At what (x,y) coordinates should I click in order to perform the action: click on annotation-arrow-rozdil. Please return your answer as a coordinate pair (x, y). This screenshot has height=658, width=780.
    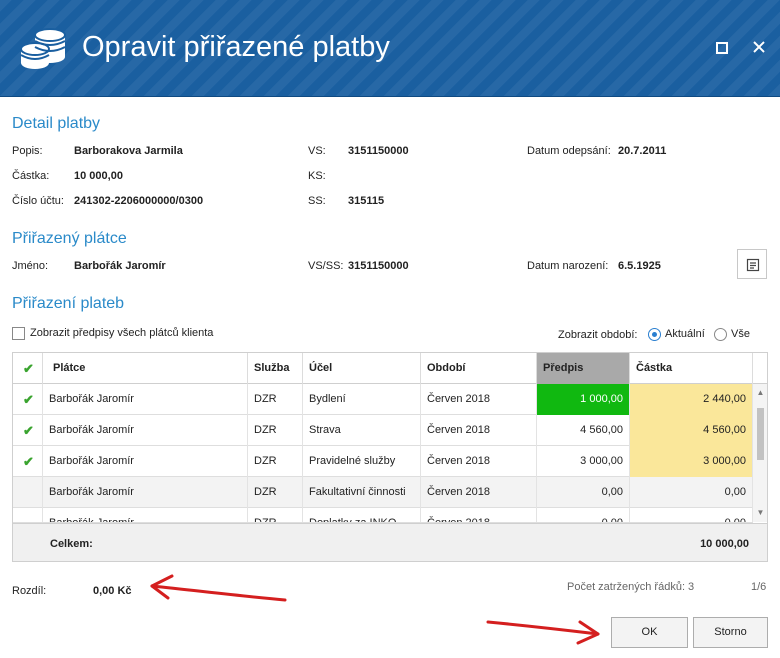
    Looking at the image, I should click on (218, 588).